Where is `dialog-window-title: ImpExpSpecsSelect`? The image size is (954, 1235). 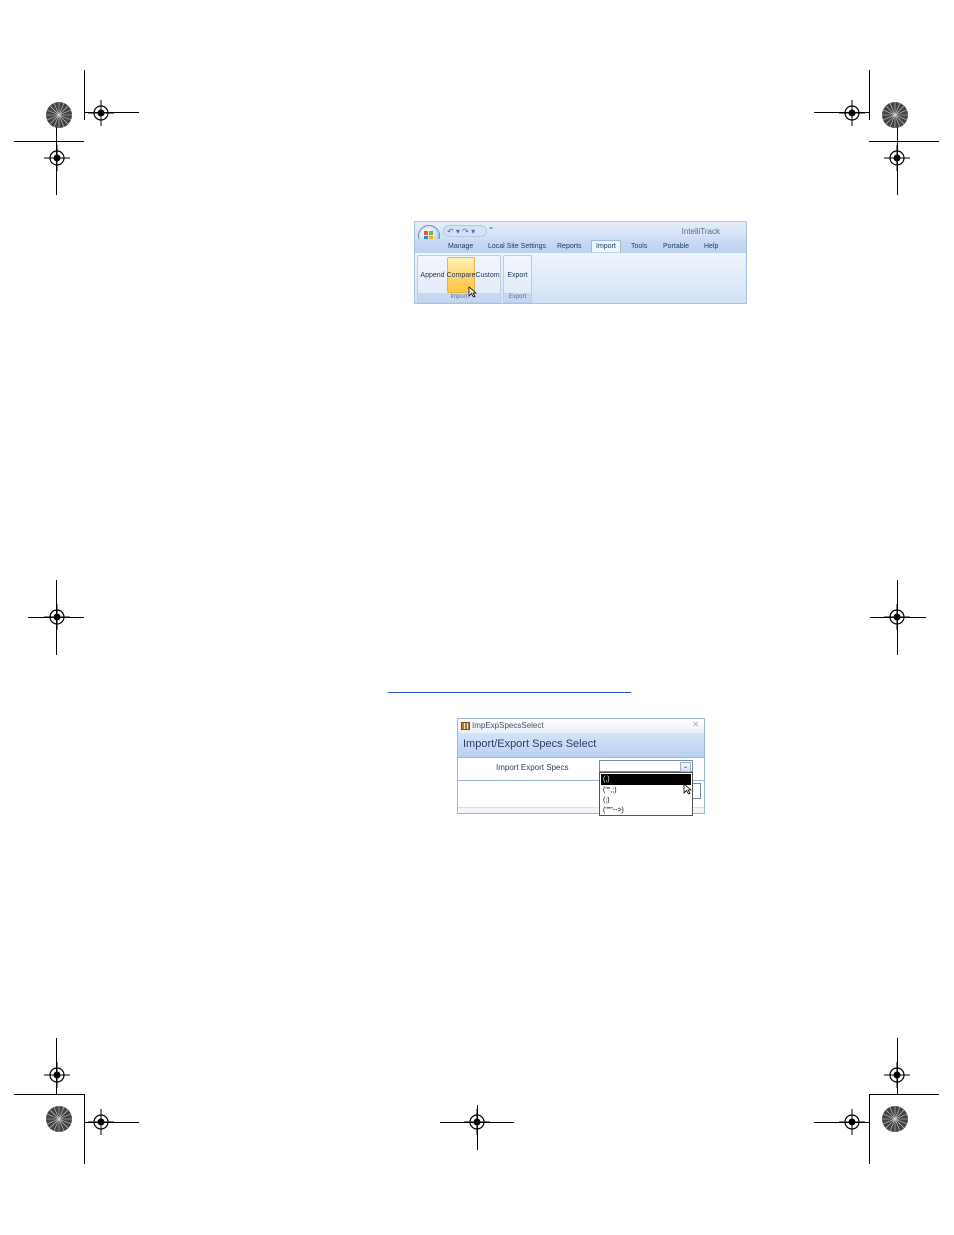 dialog-window-title: ImpExpSpecsSelect is located at coordinates (508, 725).